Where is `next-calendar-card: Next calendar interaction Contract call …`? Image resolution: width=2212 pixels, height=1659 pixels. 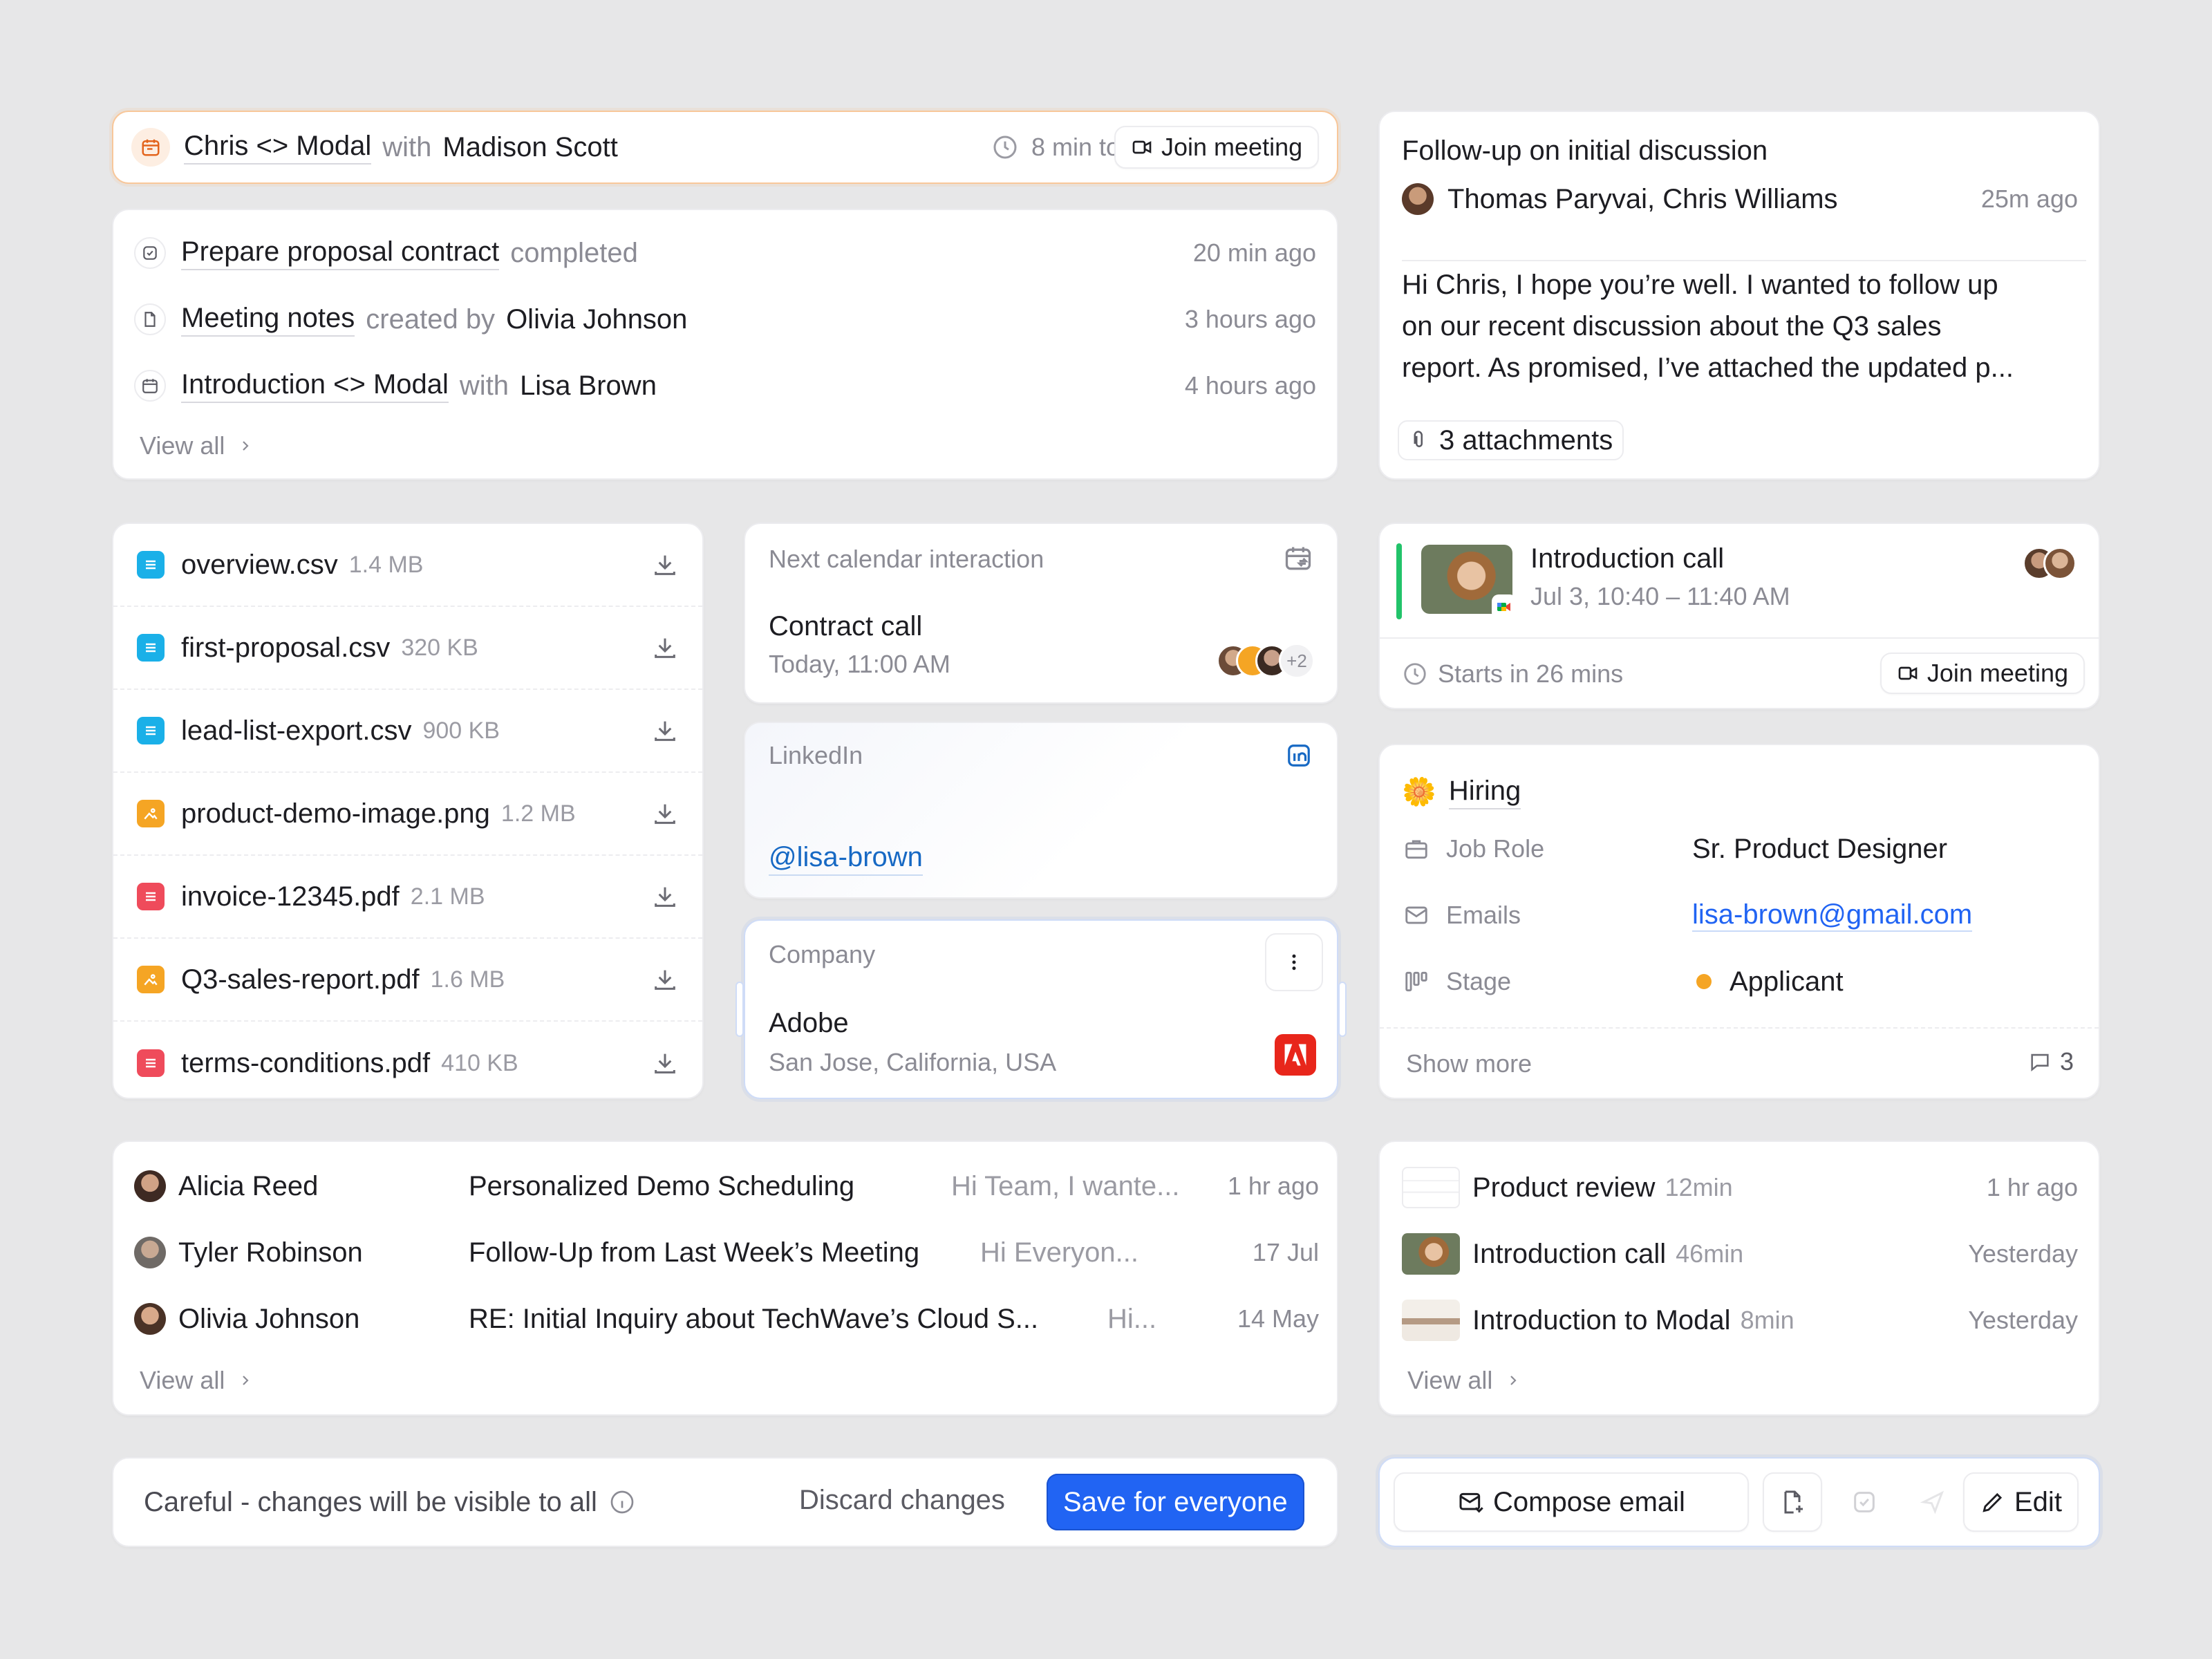 next-calendar-card: Next calendar interaction Contract call … is located at coordinates (1041, 613).